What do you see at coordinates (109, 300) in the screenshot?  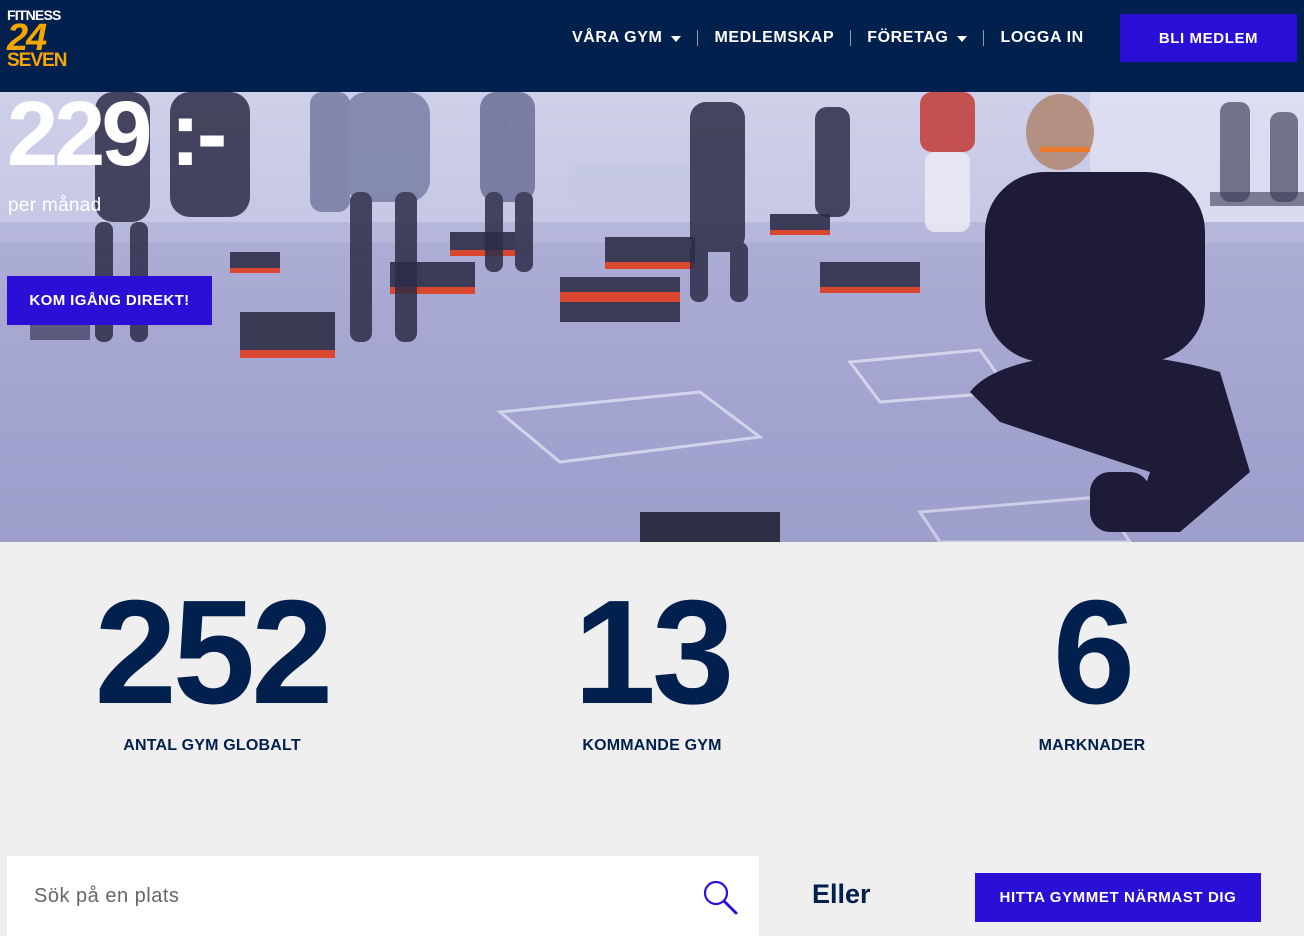 I see `kom-igang-direkt-button: KOM IGÅNG DIREKT!` at bounding box center [109, 300].